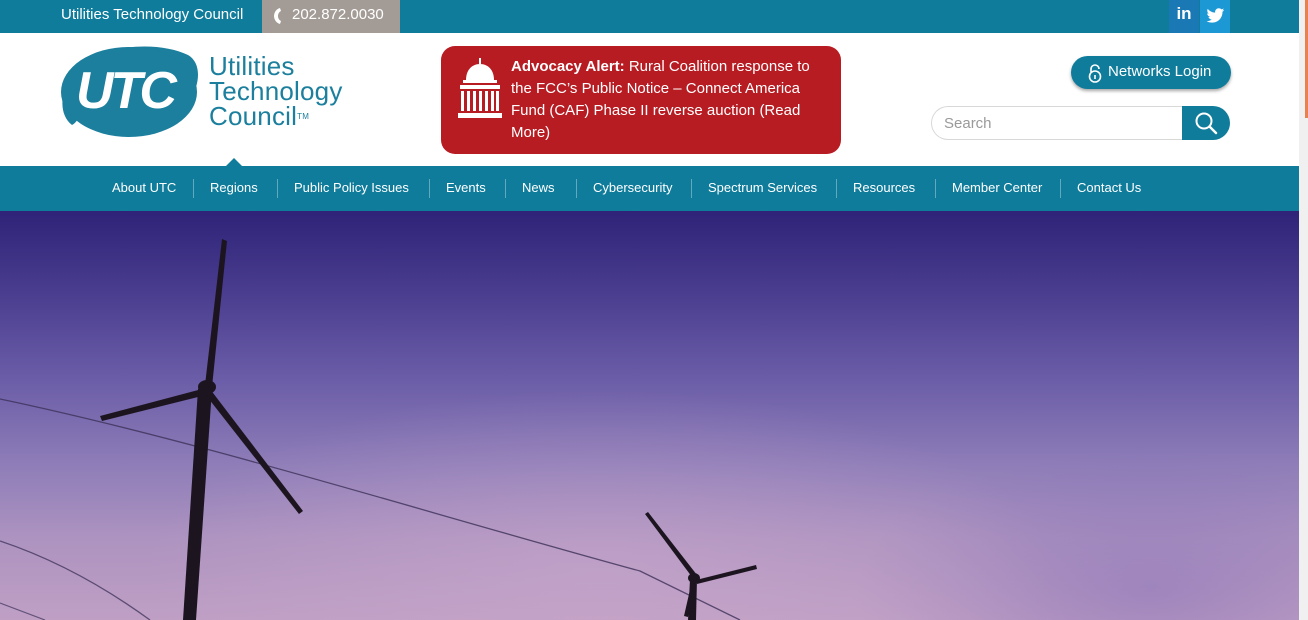 The image size is (1308, 620). What do you see at coordinates (144, 188) in the screenshot?
I see `nav-item-about-utc: About UTC` at bounding box center [144, 188].